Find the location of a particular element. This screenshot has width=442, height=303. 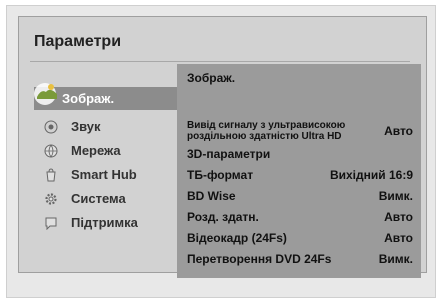

sidebar-item-label: Підтримка is located at coordinates (104, 222).